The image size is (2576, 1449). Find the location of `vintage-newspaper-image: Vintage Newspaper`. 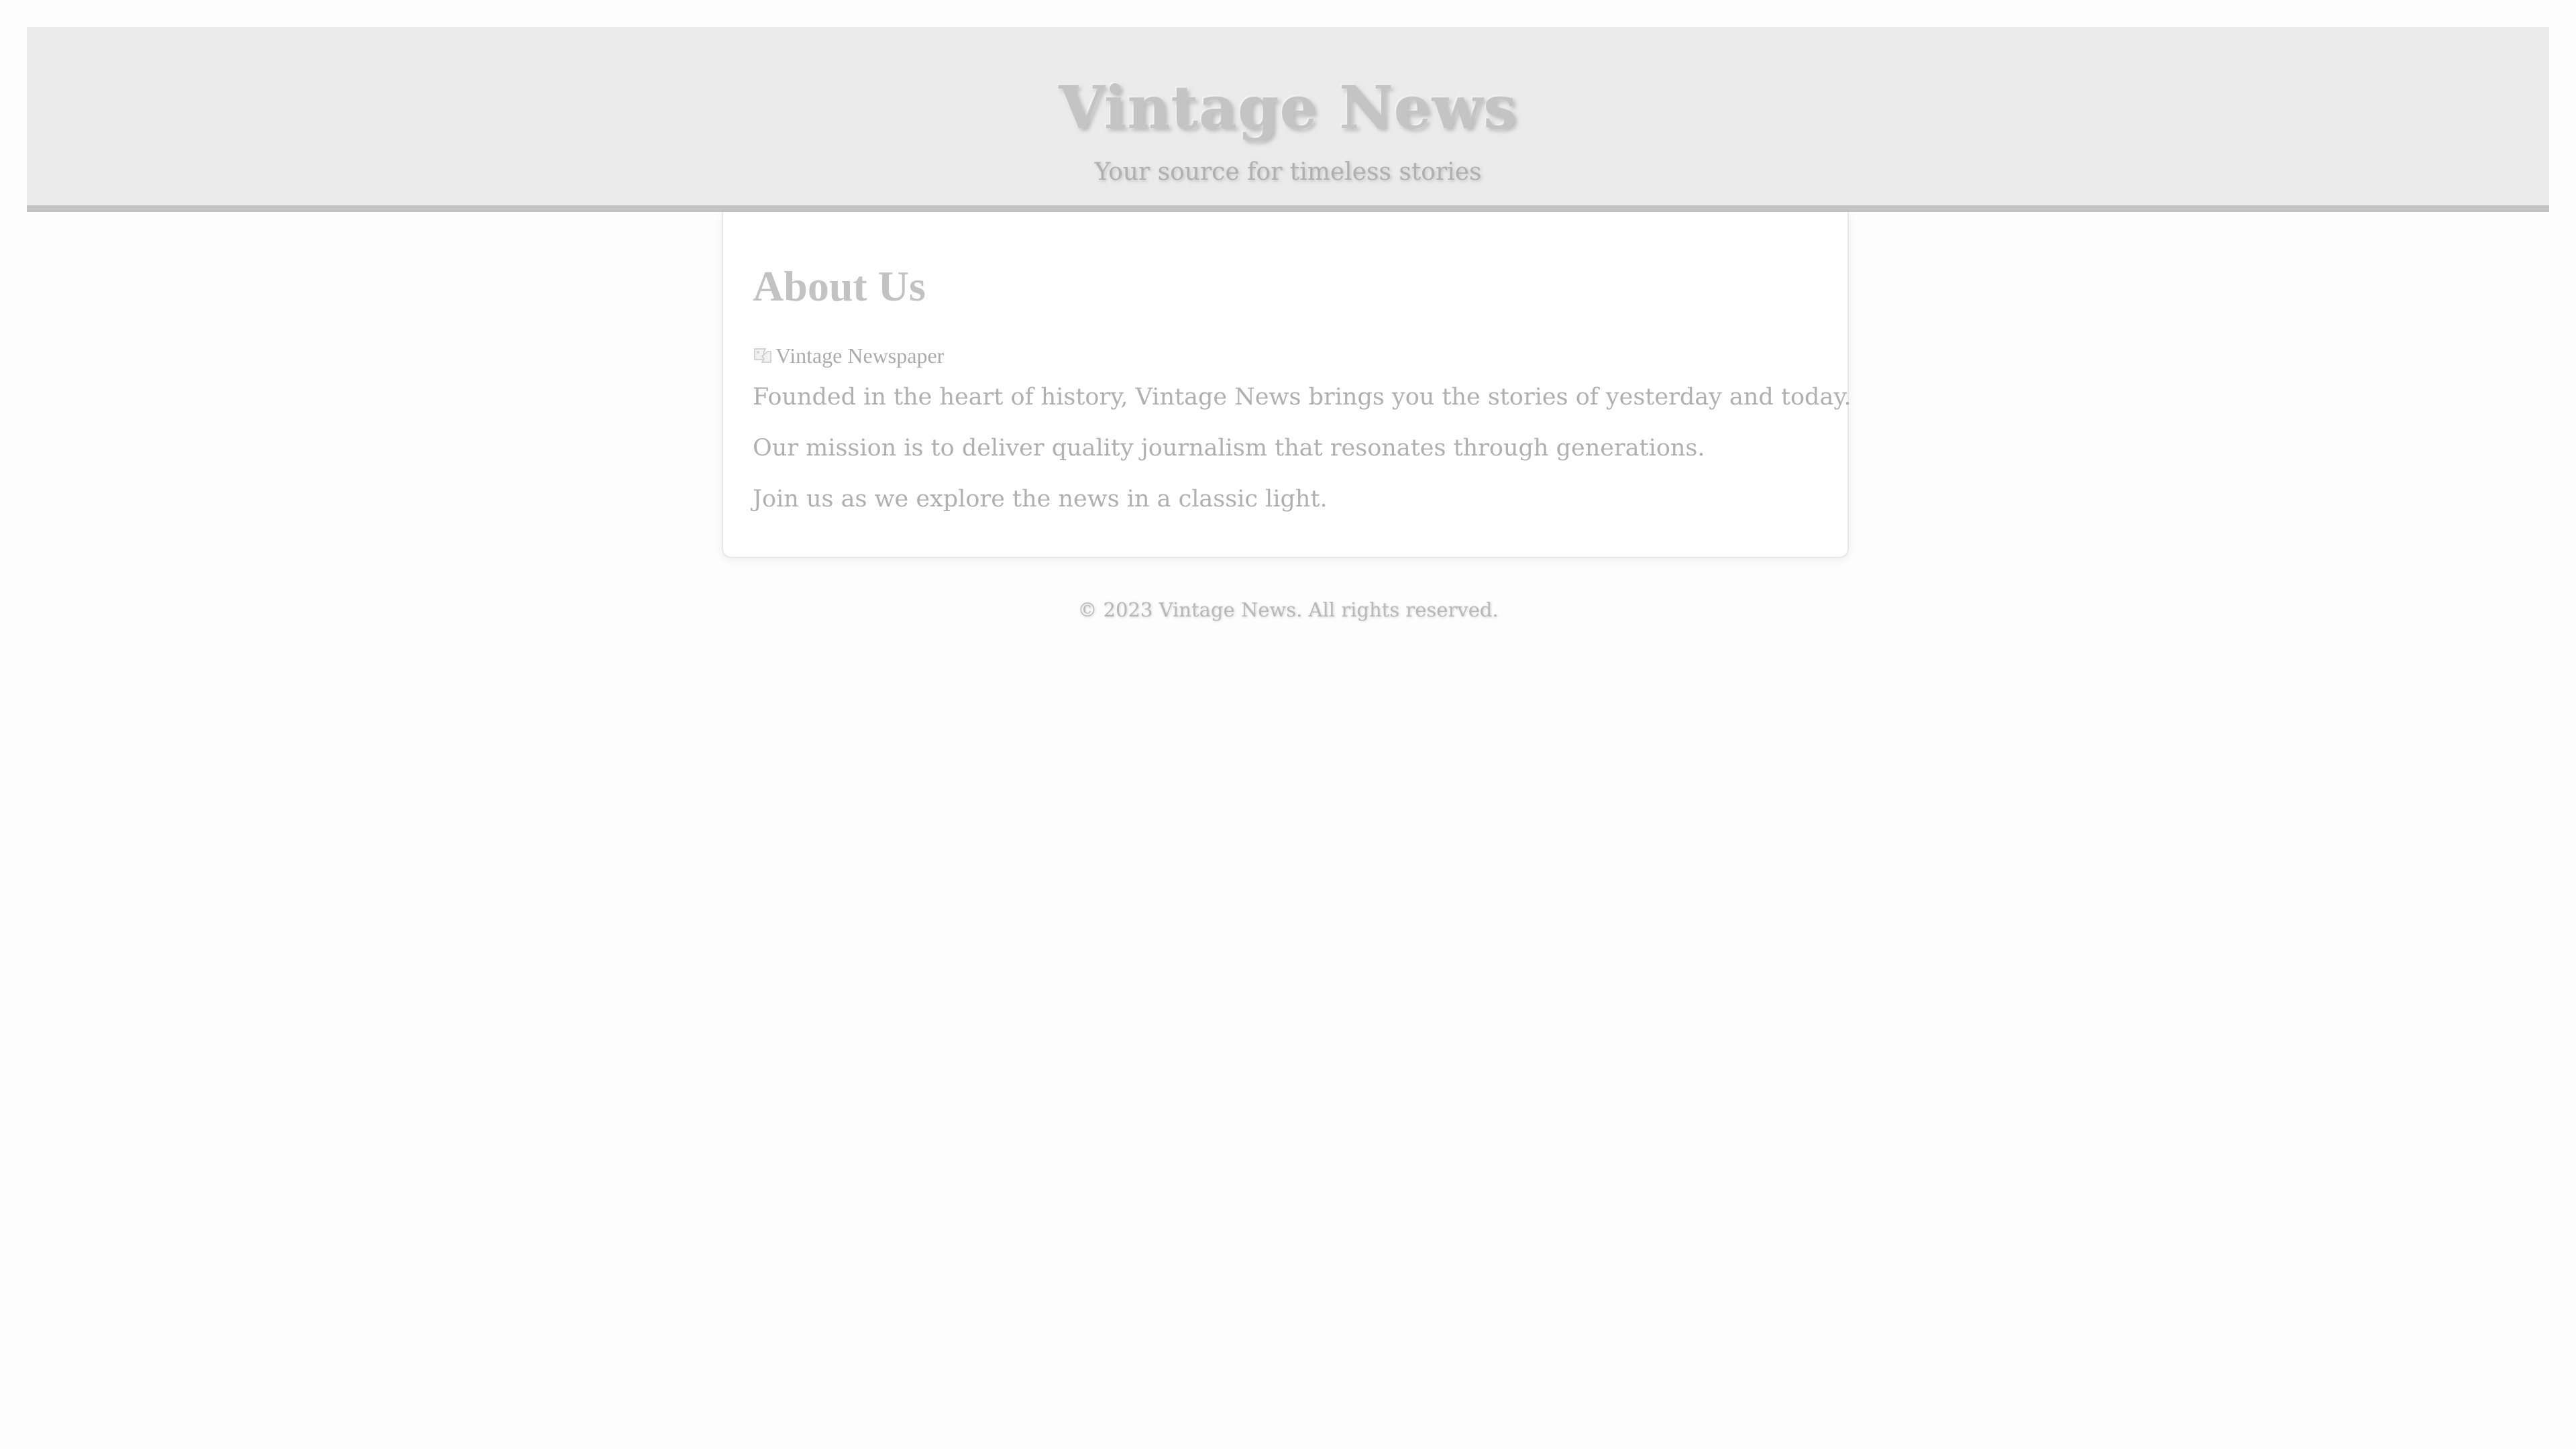

vintage-newspaper-image: Vintage Newspaper is located at coordinates (848, 355).